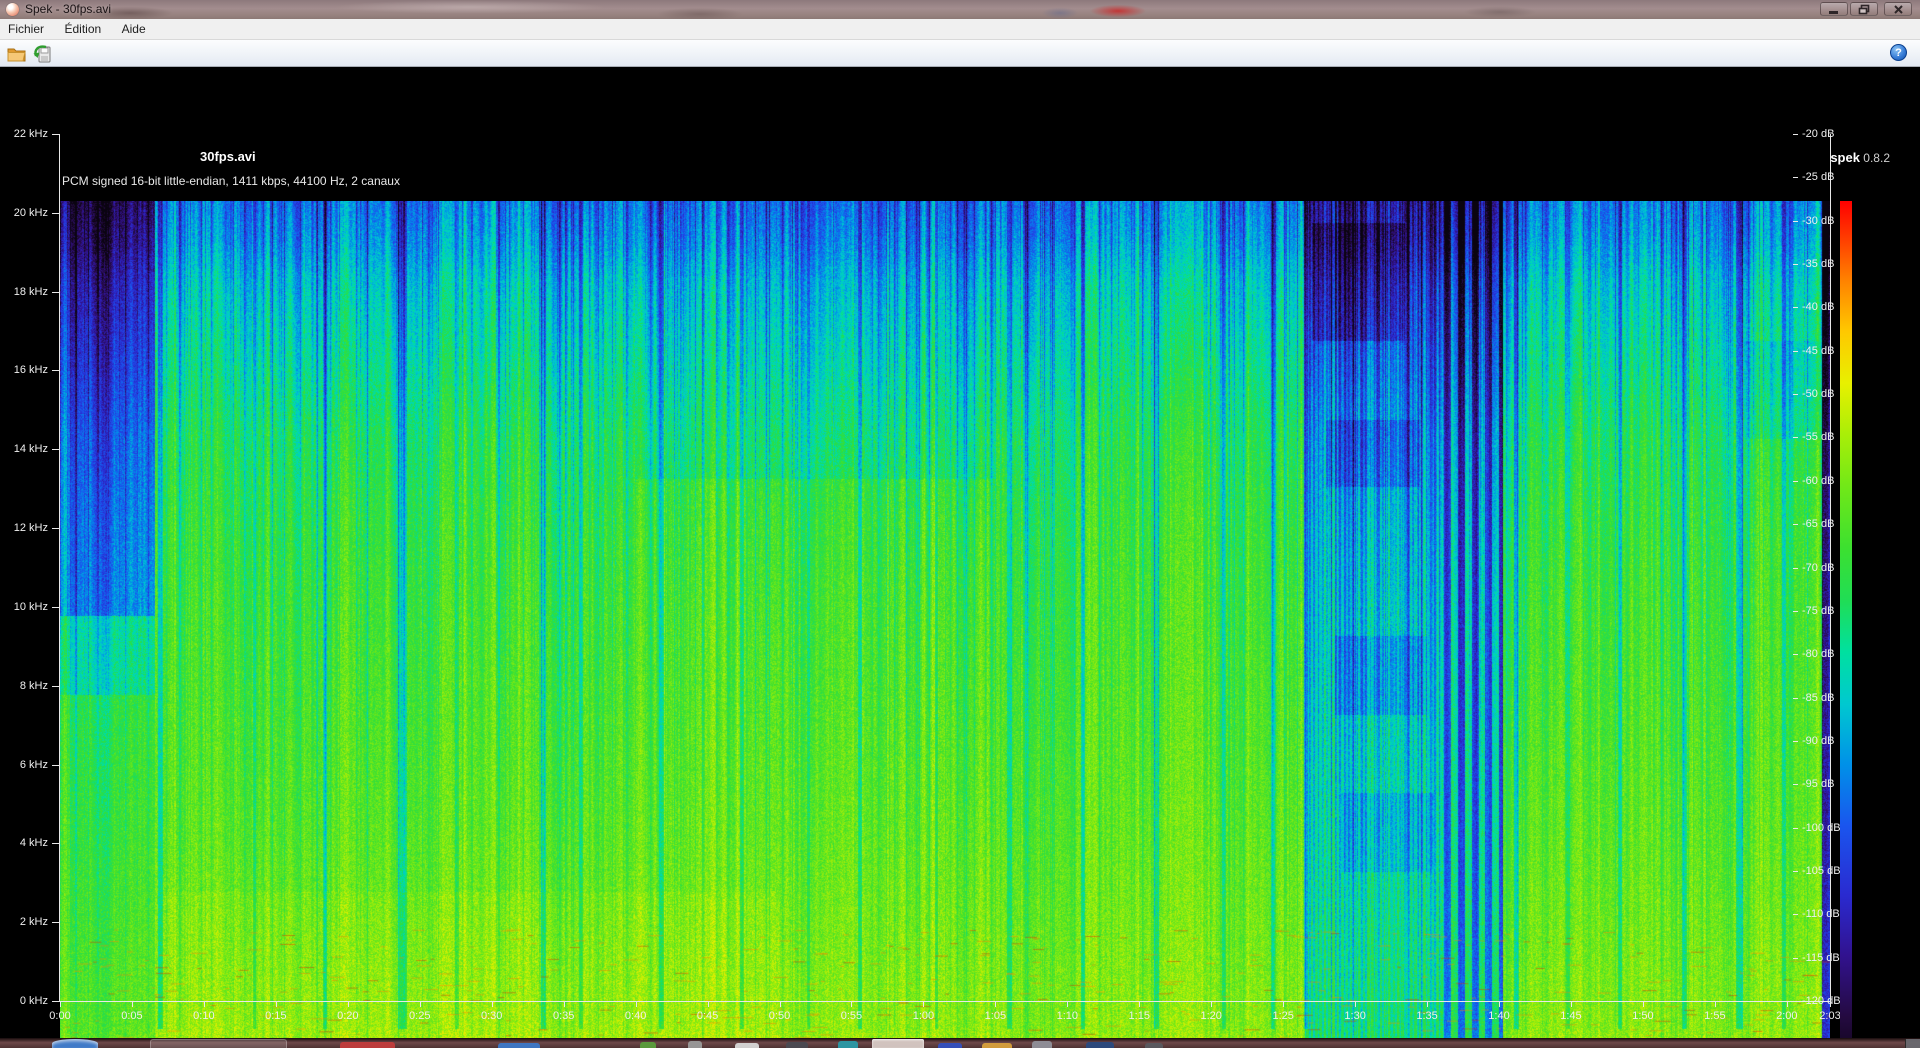 The width and height of the screenshot is (1920, 1048). I want to click on time-tick-label: 0:05, so click(132, 1016).